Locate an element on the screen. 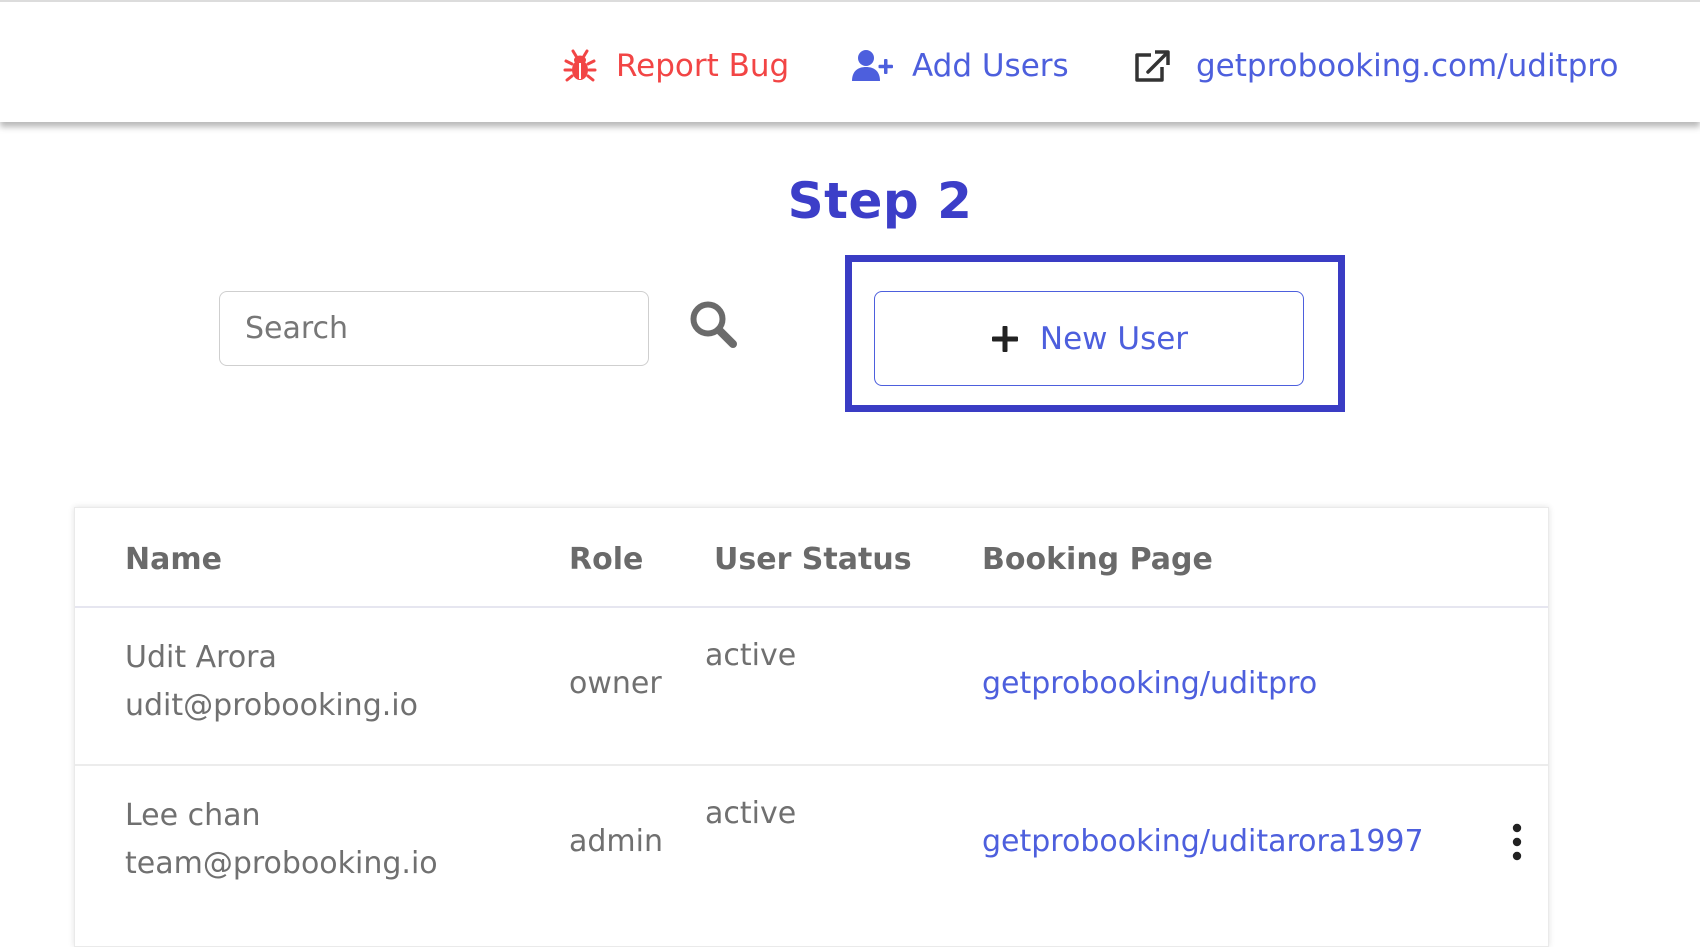 The width and height of the screenshot is (1700, 947). table-header: Name Role User Status Booking Page is located at coordinates (811, 558).